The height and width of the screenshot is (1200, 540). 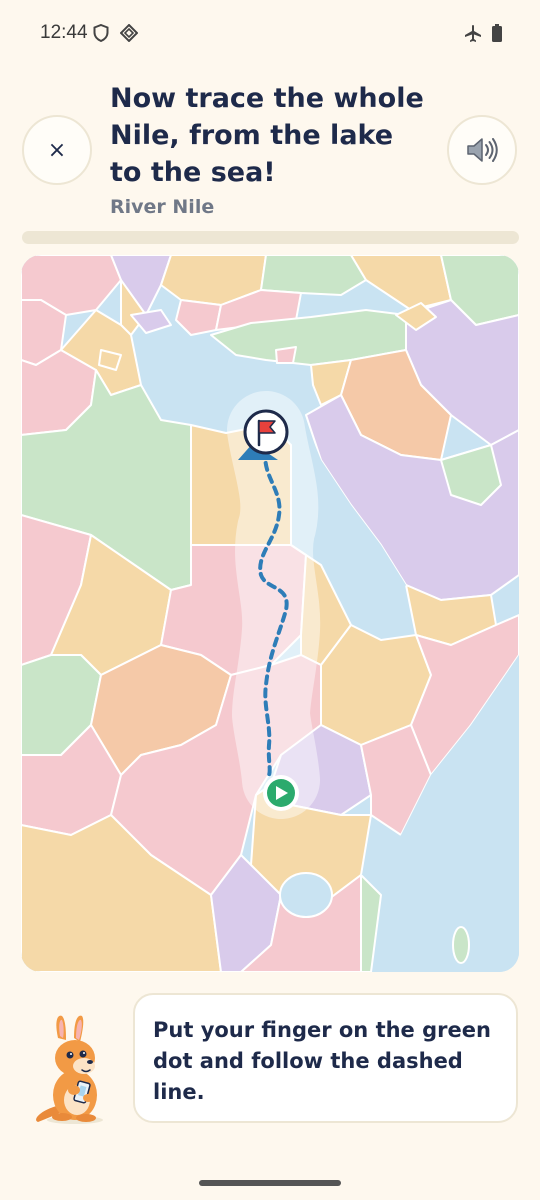 I want to click on speaker-icon, so click(x=482, y=150).